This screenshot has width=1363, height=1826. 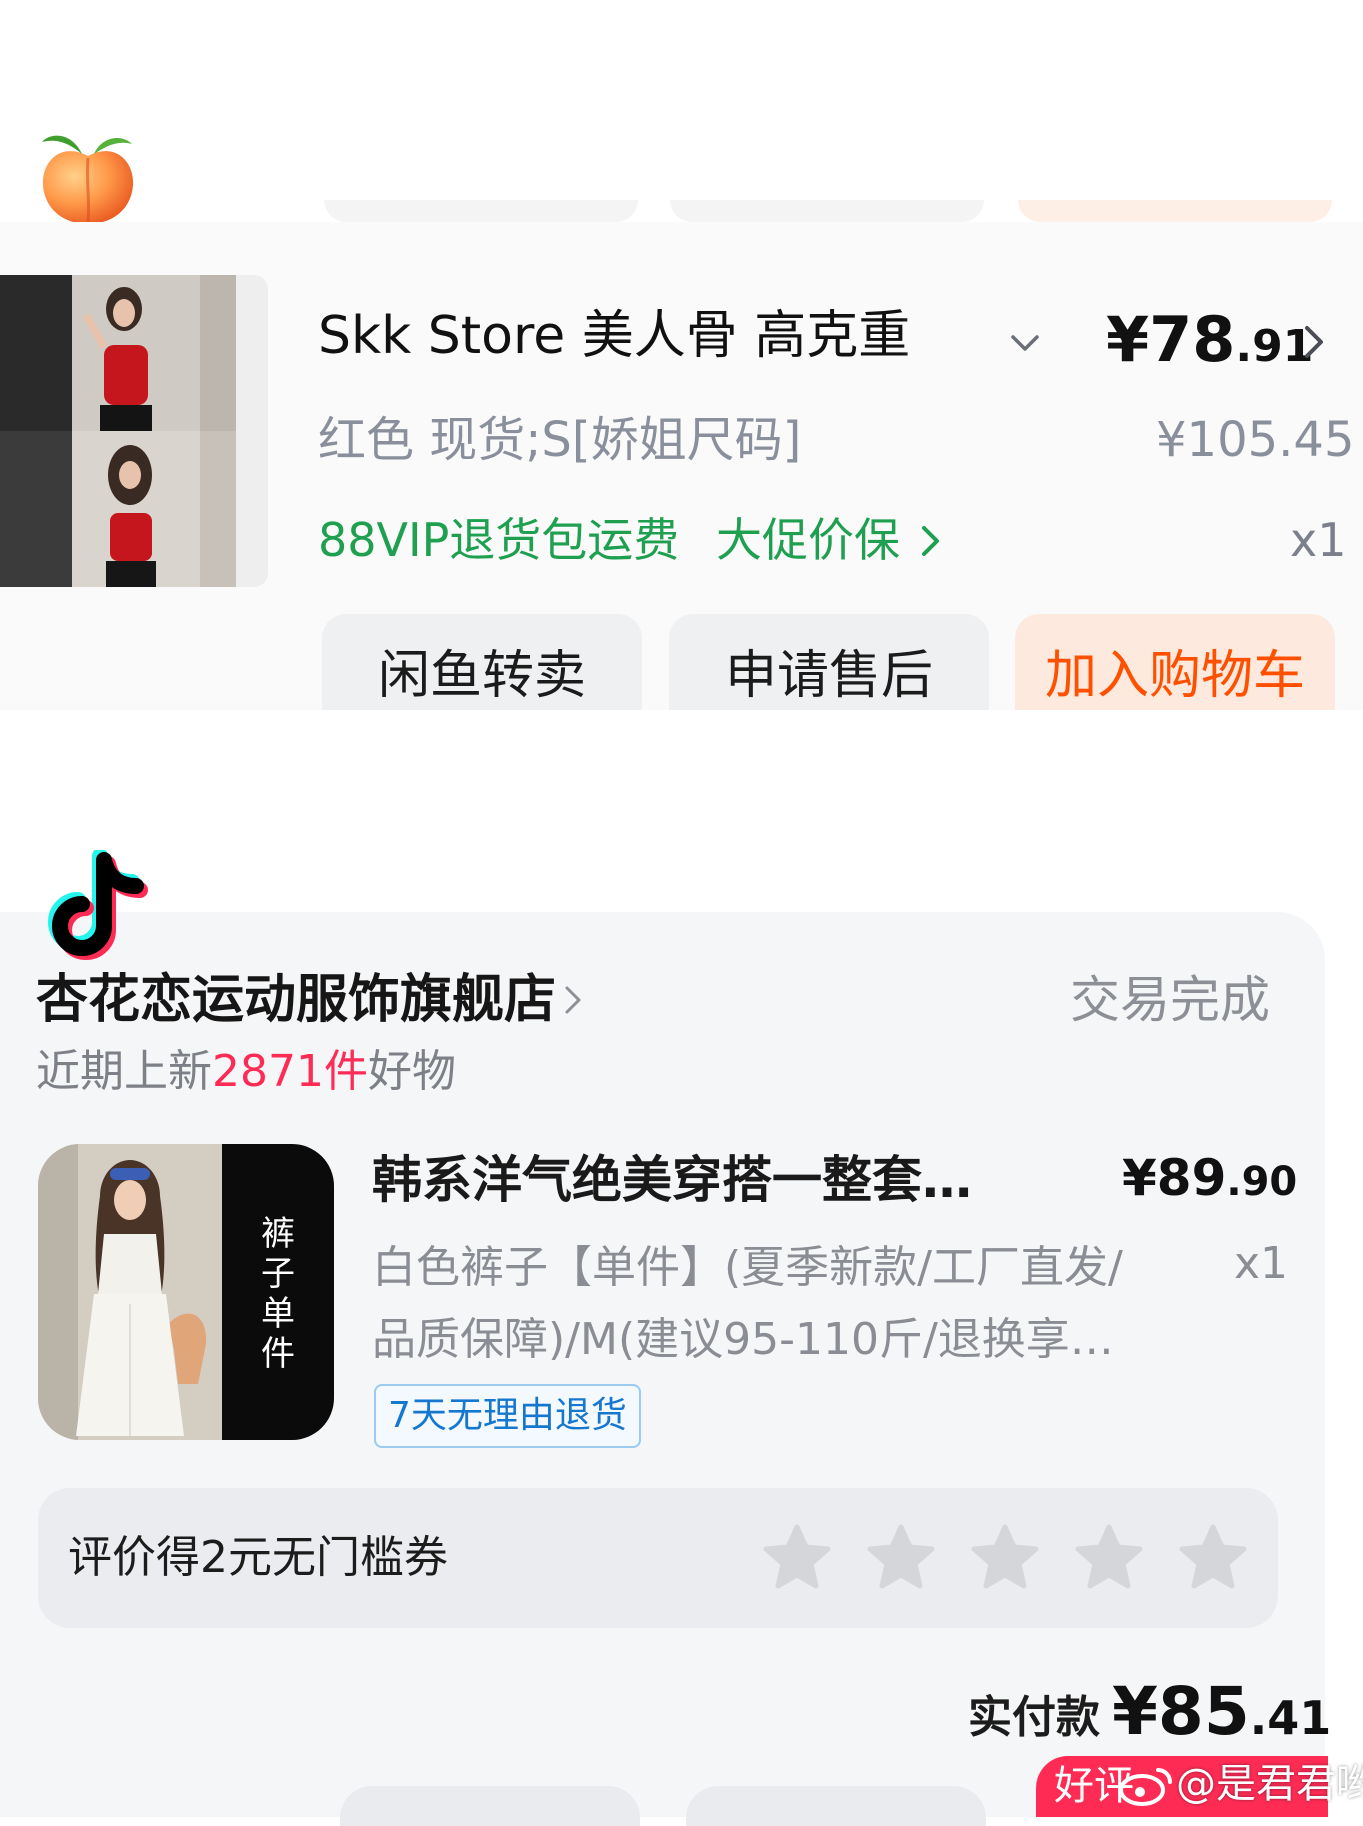 What do you see at coordinates (278, 1274) in the screenshot?
I see `product-tag-char: 子` at bounding box center [278, 1274].